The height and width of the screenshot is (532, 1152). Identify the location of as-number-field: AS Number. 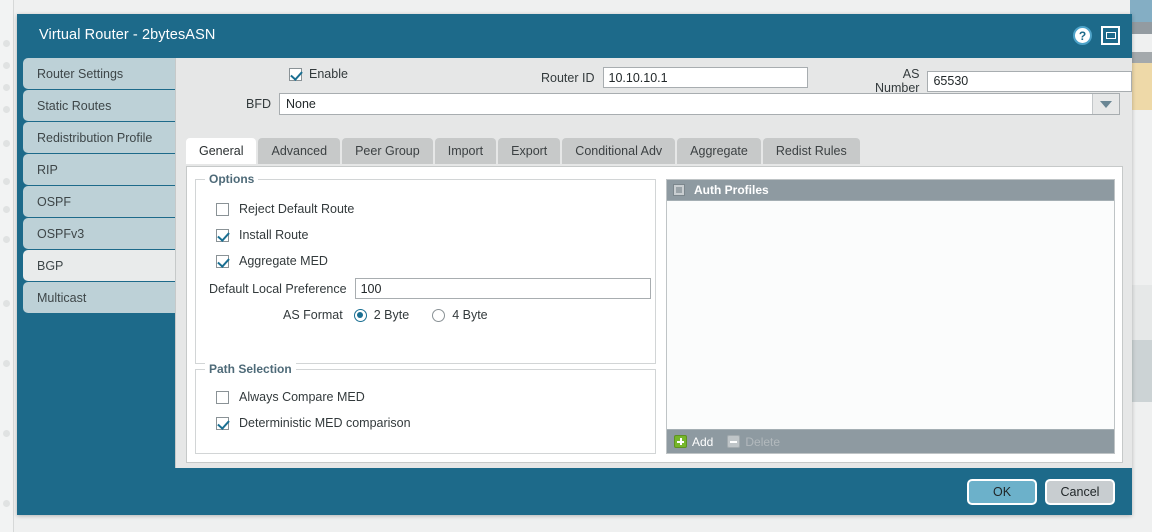
(994, 81).